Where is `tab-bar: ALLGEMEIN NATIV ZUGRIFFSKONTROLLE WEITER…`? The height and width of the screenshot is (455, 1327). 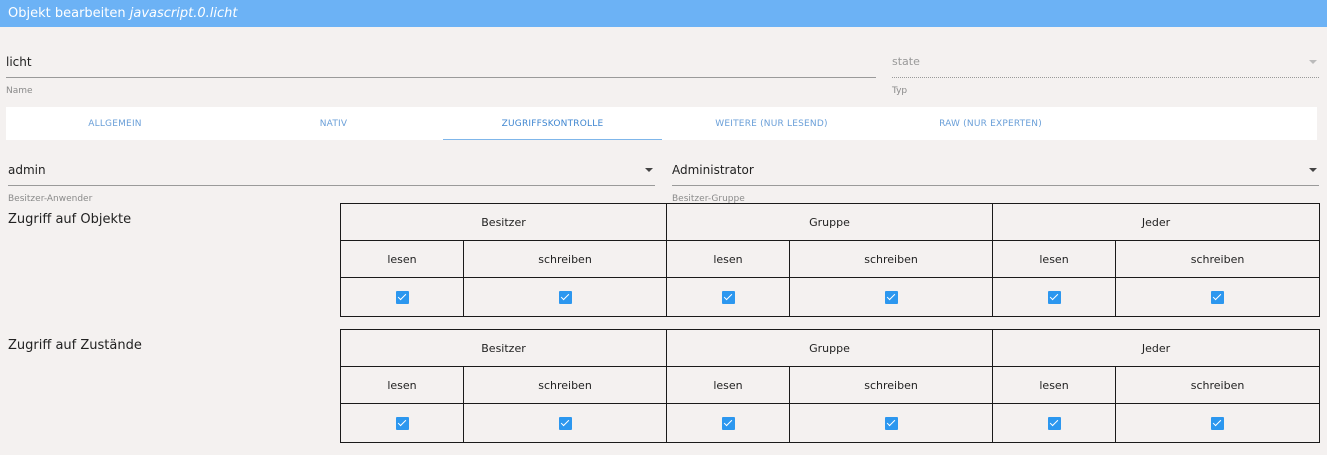
tab-bar: ALLGEMEIN NATIV ZUGRIFFSKONTROLLE WEITER… is located at coordinates (661, 123).